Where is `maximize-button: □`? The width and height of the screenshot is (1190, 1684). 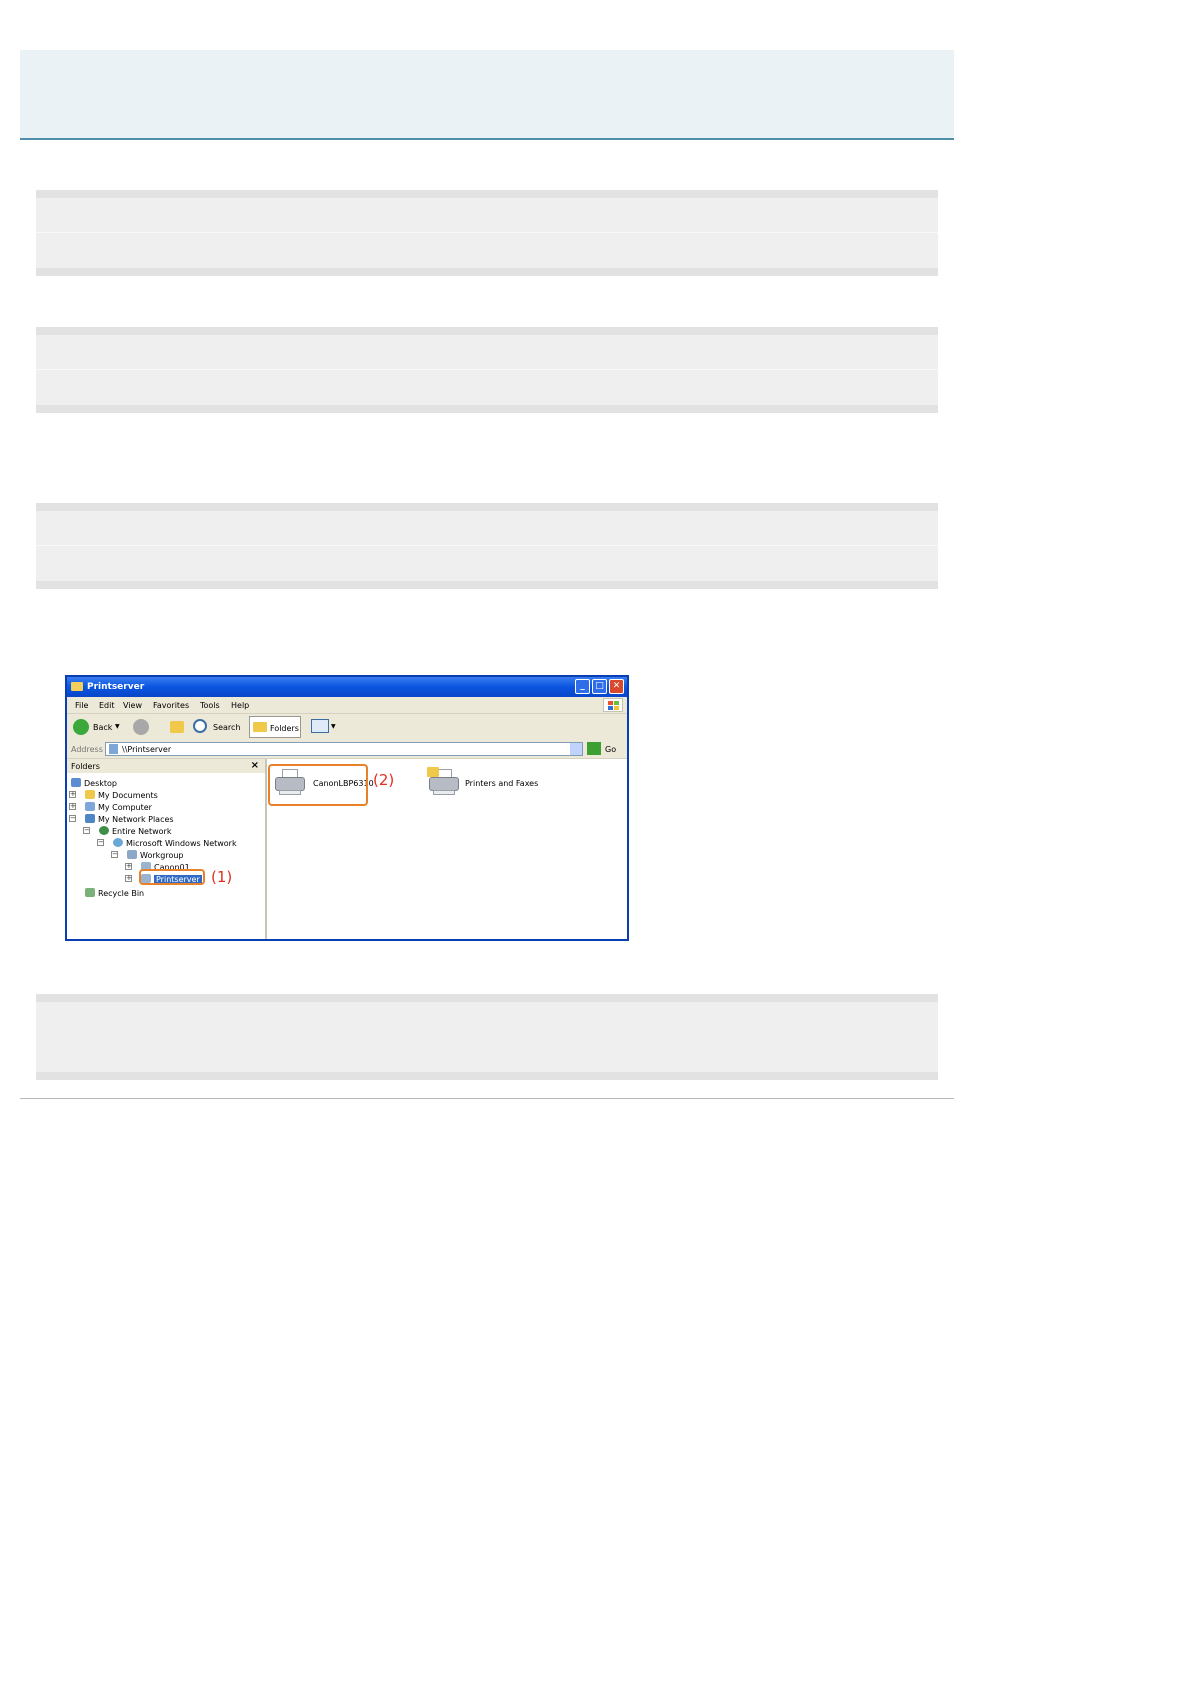 maximize-button: □ is located at coordinates (599, 686).